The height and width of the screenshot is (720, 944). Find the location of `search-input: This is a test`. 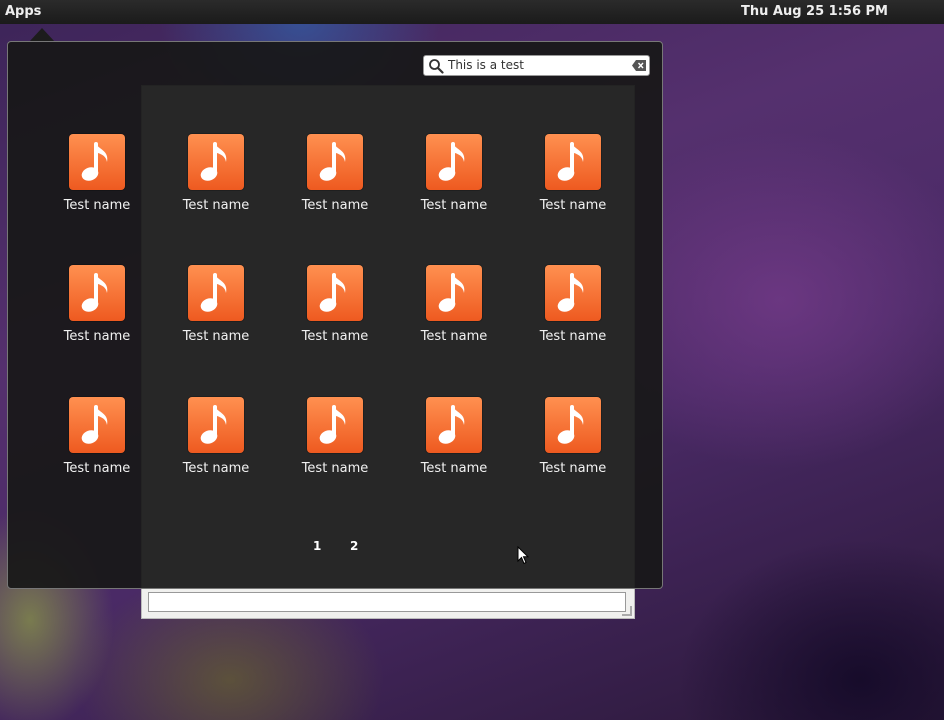

search-input: This is a test is located at coordinates (536, 65).